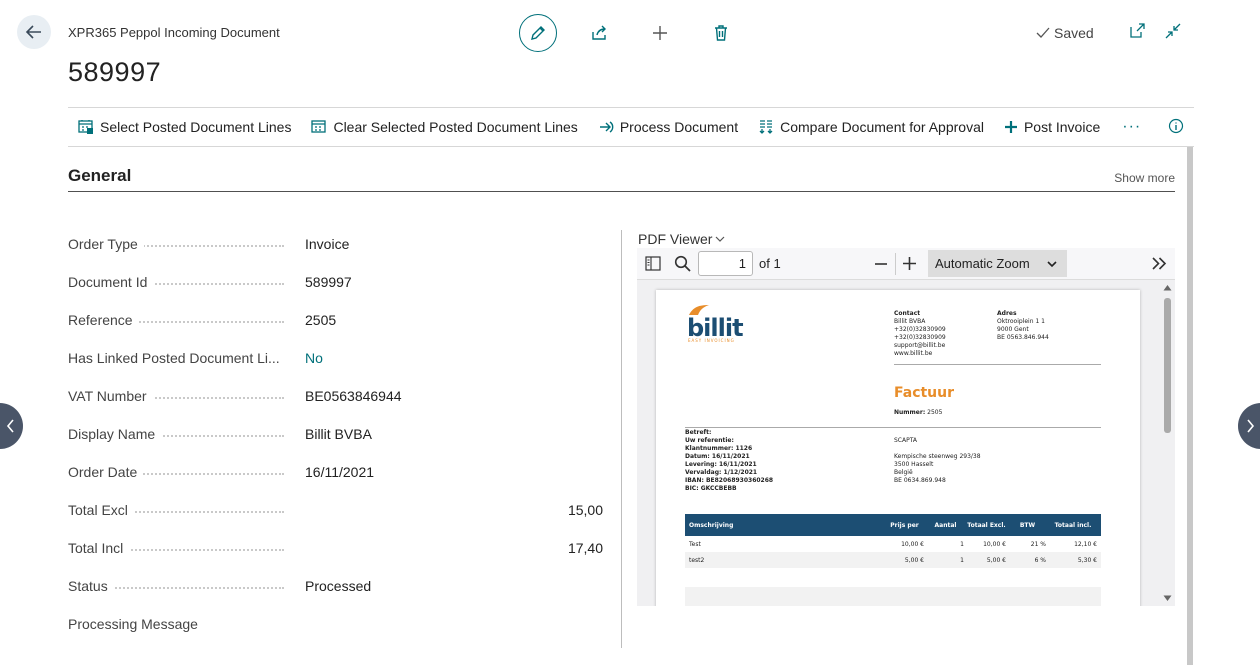  I want to click on invoice-number: Nummer: 2505, so click(918, 413).